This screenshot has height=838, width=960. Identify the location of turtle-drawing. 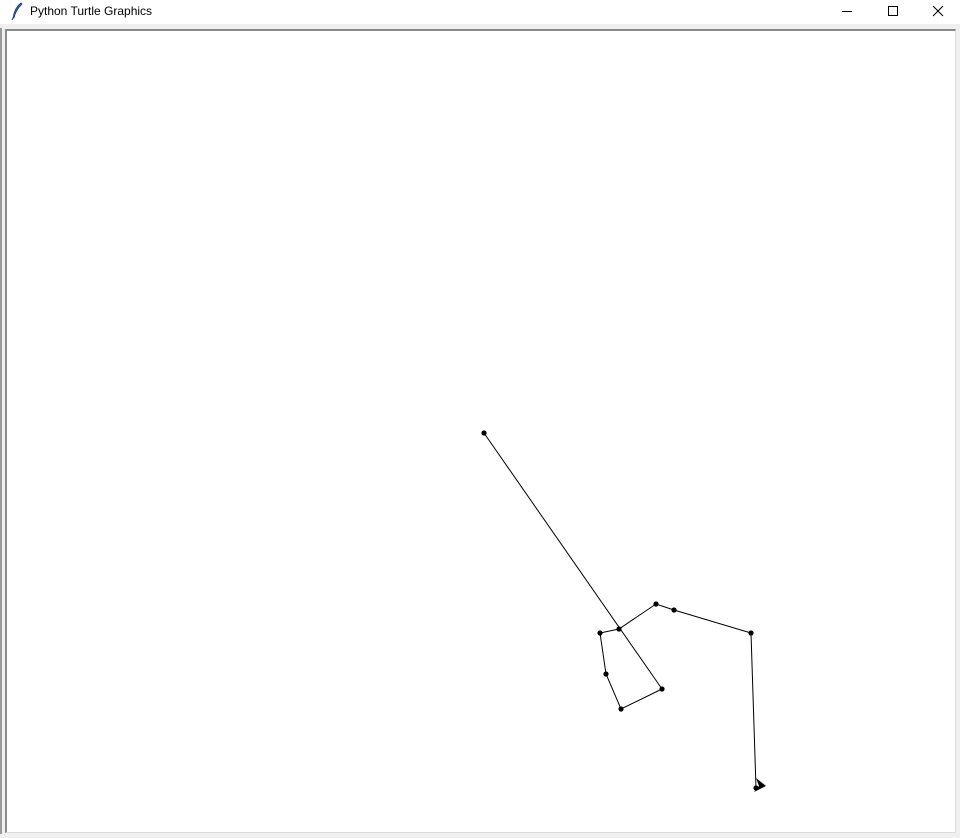
(623, 611).